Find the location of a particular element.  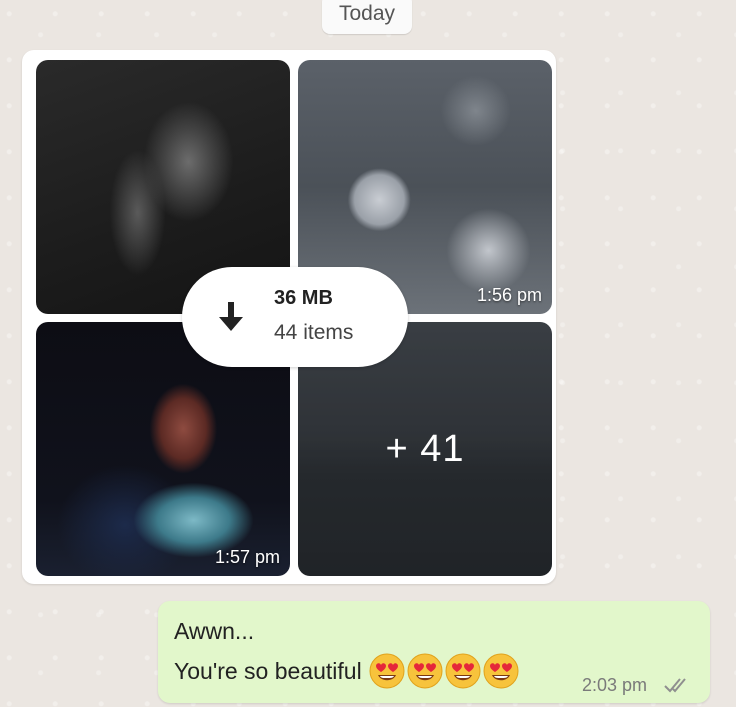

download-arrow-icon is located at coordinates (231, 316).